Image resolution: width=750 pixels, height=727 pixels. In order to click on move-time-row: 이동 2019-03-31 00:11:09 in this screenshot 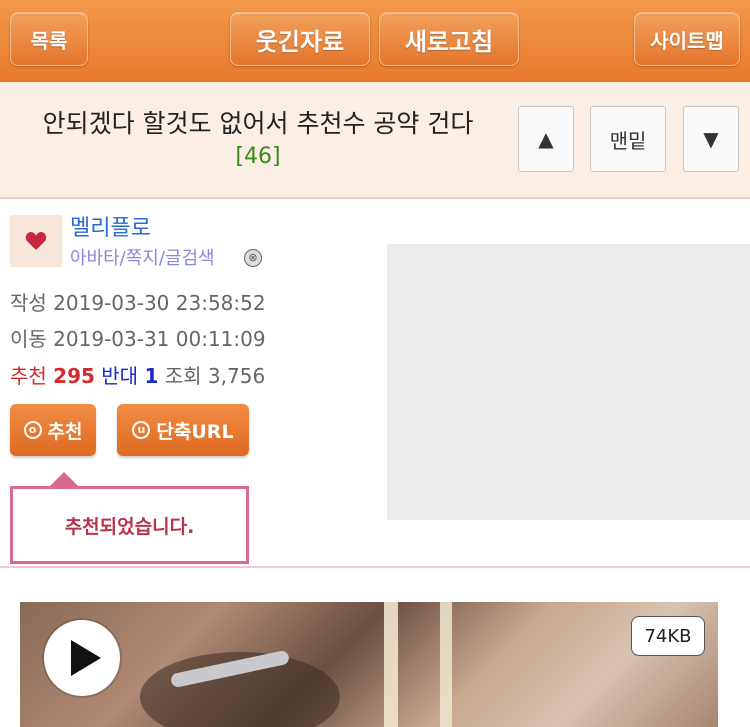, I will do `click(138, 337)`.